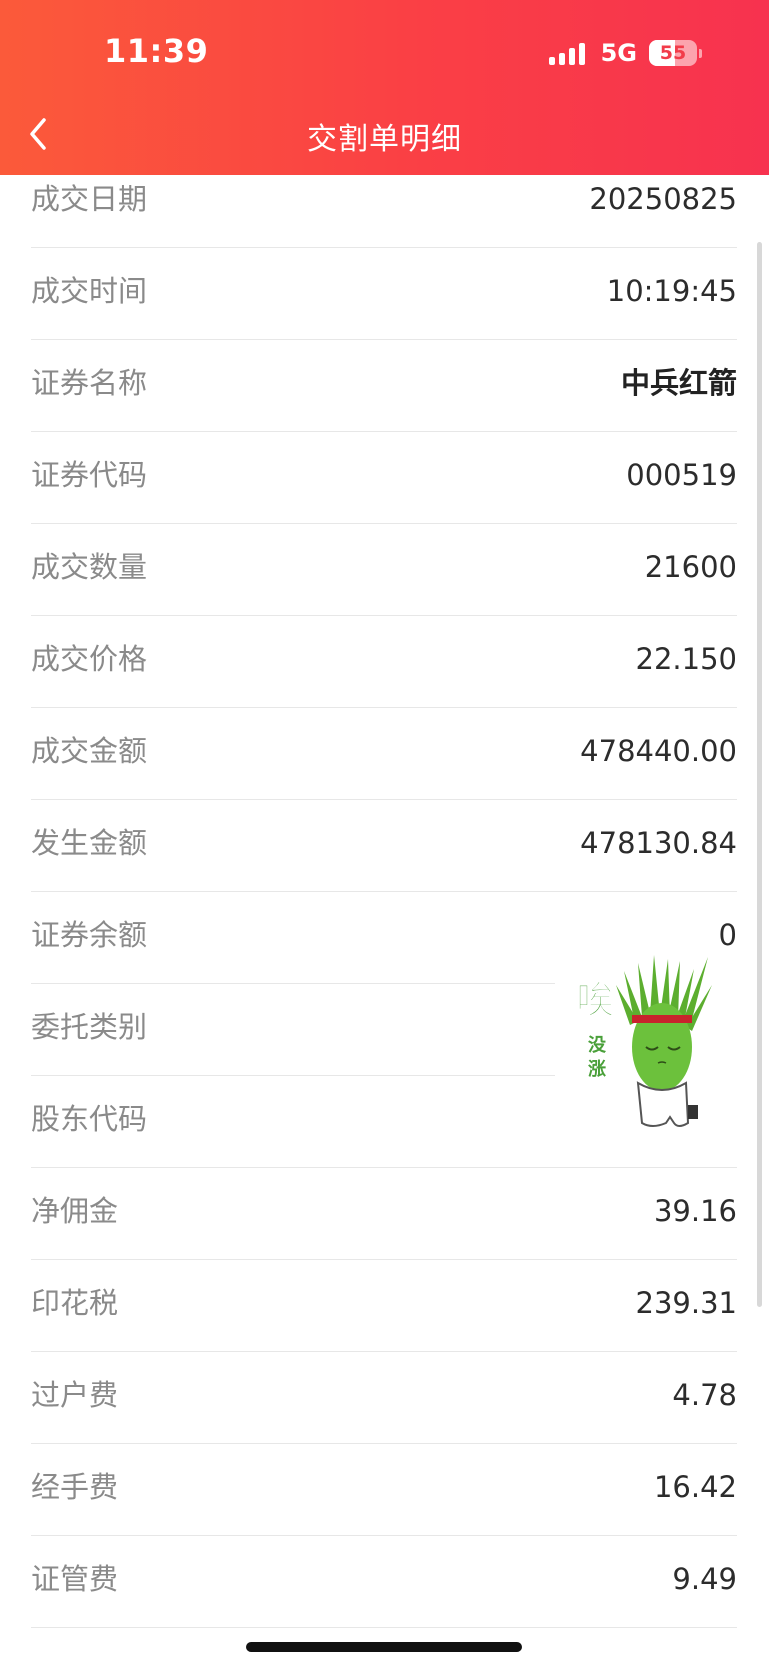 This screenshot has width=769, height=1666. What do you see at coordinates (89, 383) in the screenshot?
I see `row-label: 证券名称` at bounding box center [89, 383].